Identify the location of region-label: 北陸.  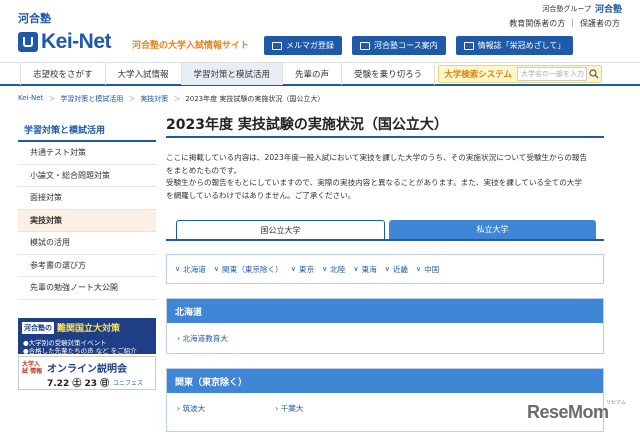
(338, 269).